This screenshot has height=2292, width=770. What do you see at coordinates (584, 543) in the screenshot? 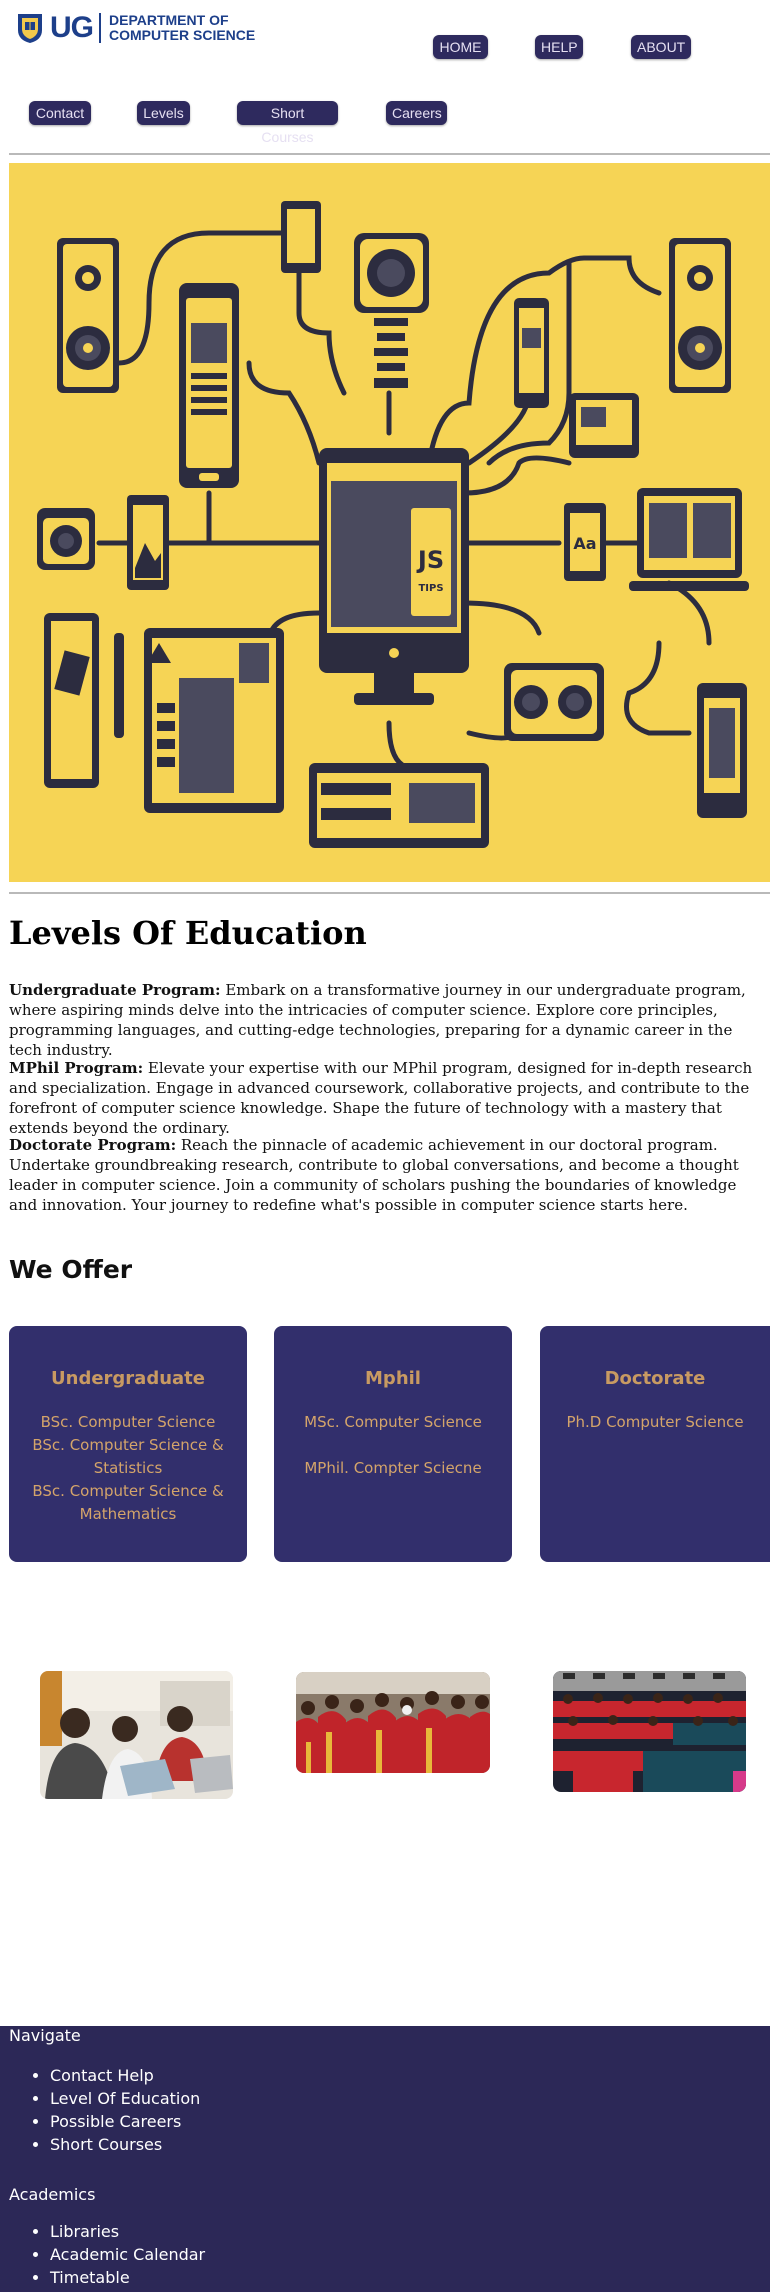
I see `device-label: Aa` at bounding box center [584, 543].